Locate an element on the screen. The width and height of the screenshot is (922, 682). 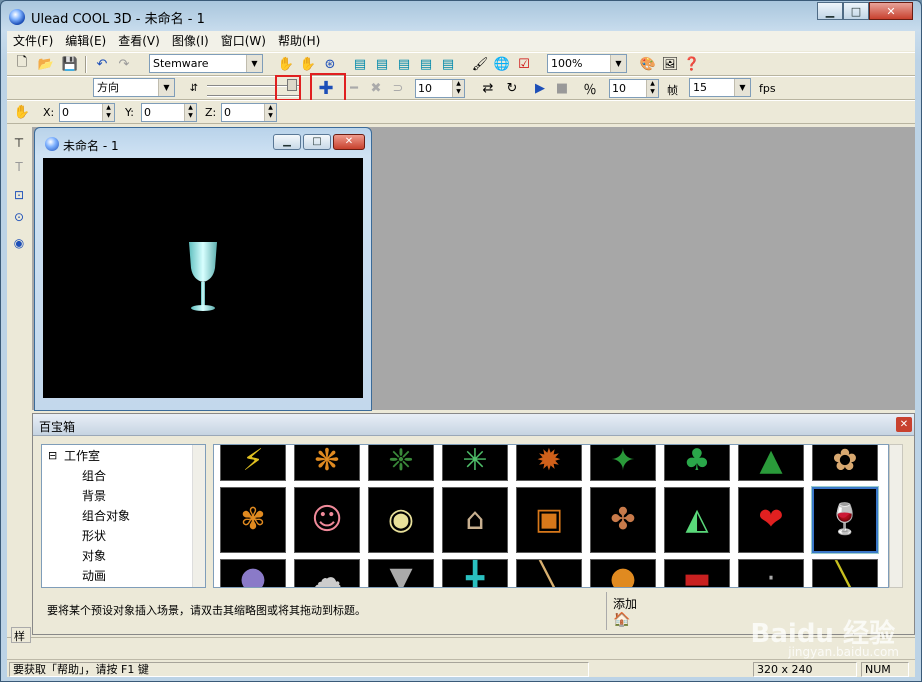
thumb-row3-2: ☁ is located at coordinates (327, 573).